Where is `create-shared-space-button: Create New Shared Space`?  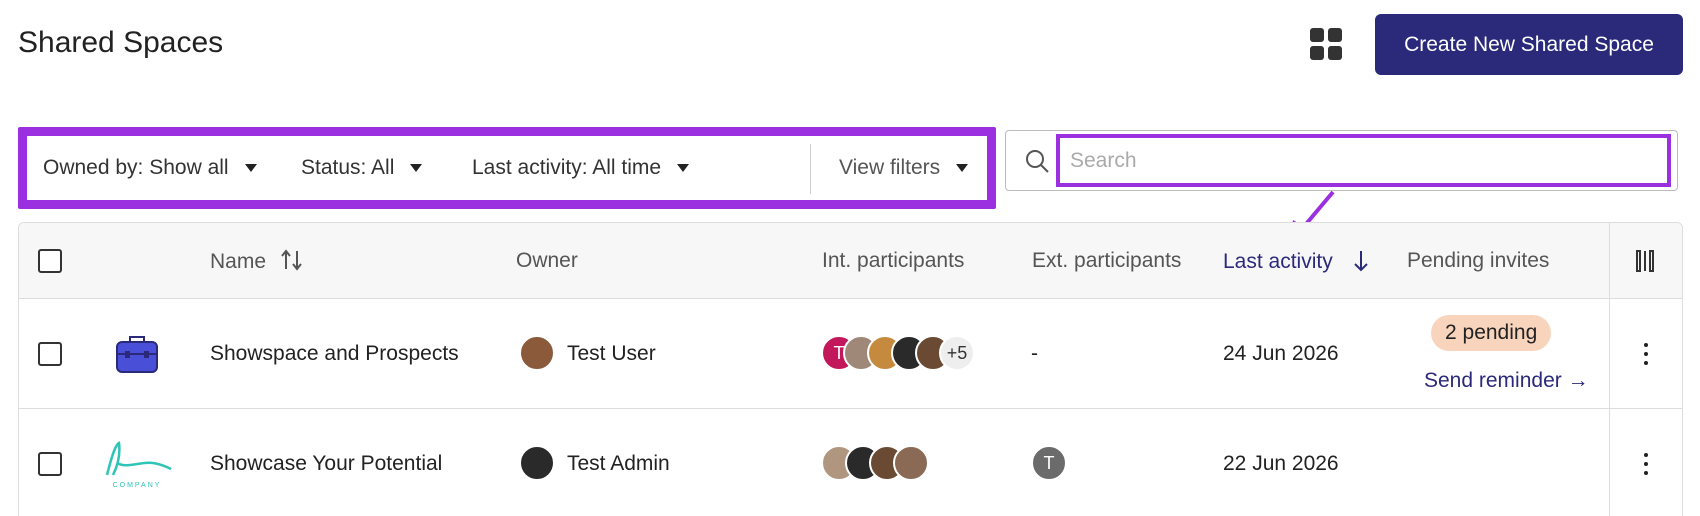 create-shared-space-button: Create New Shared Space is located at coordinates (1529, 44).